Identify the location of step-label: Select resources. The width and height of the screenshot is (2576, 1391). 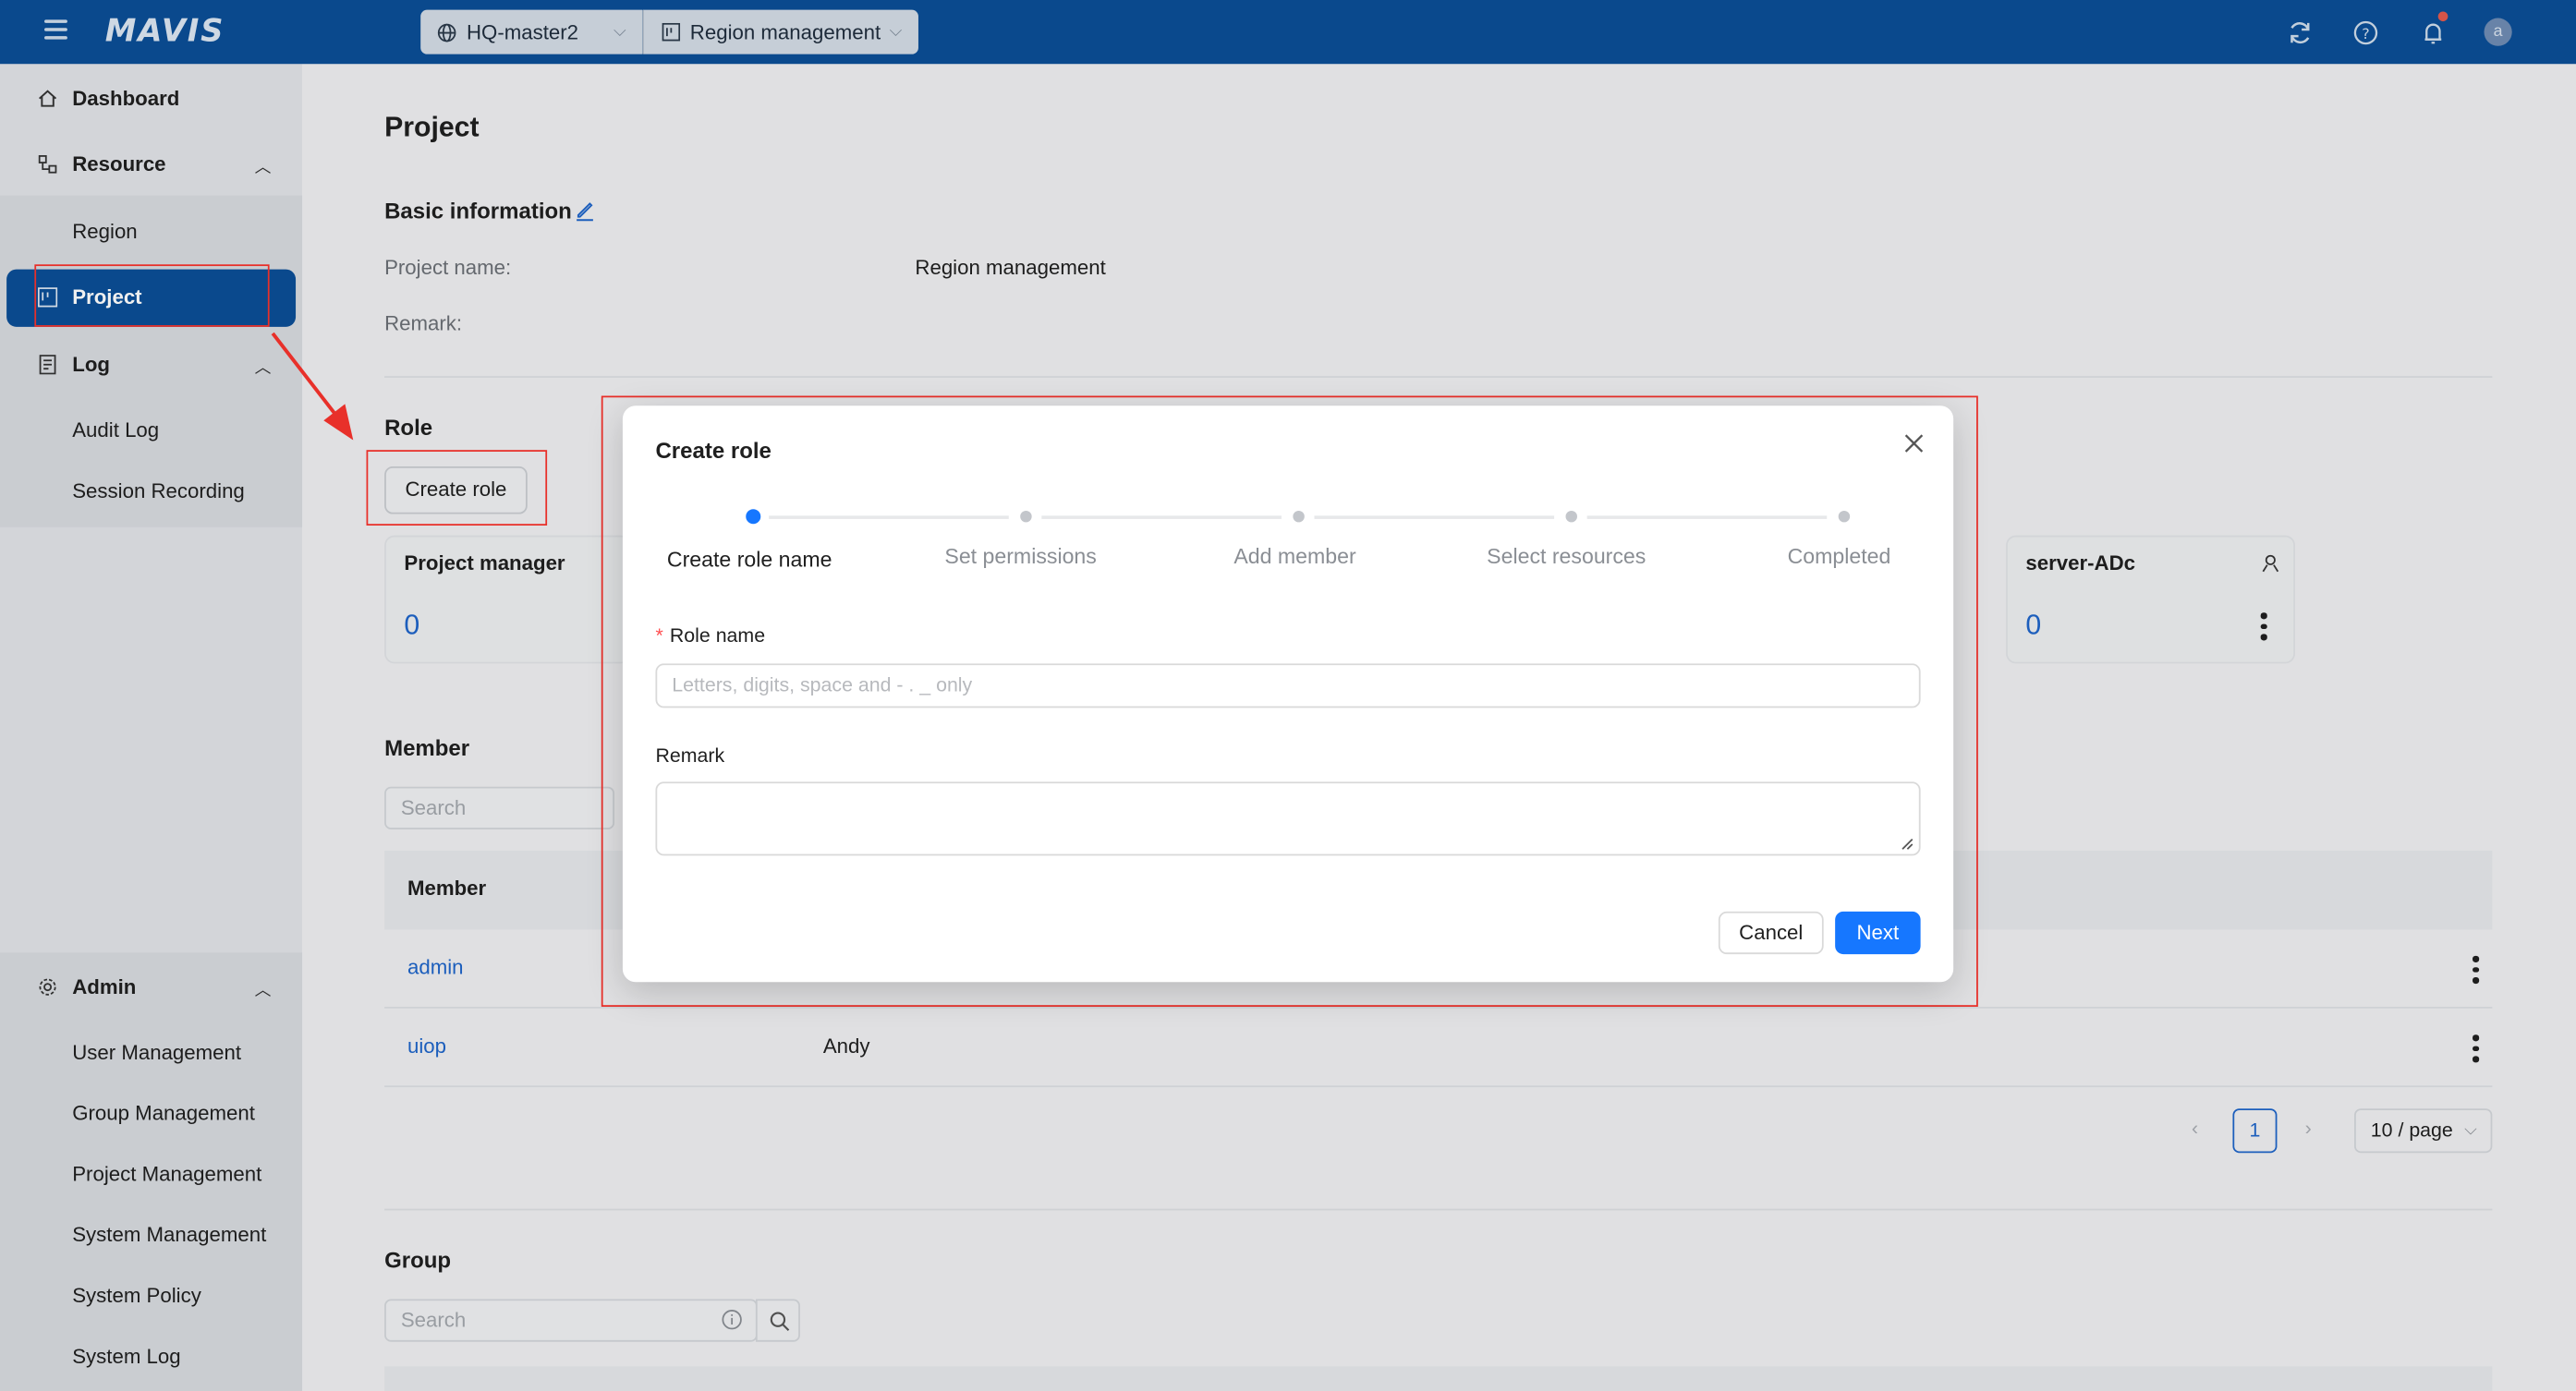
(1566, 556).